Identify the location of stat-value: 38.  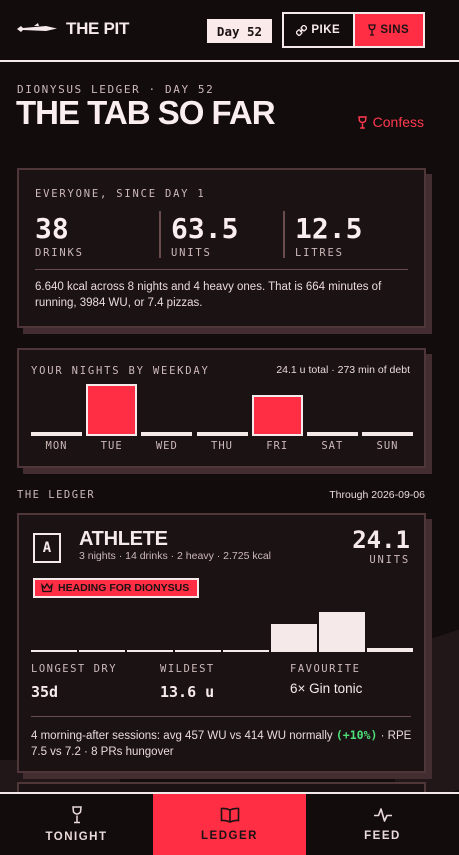
(52, 228).